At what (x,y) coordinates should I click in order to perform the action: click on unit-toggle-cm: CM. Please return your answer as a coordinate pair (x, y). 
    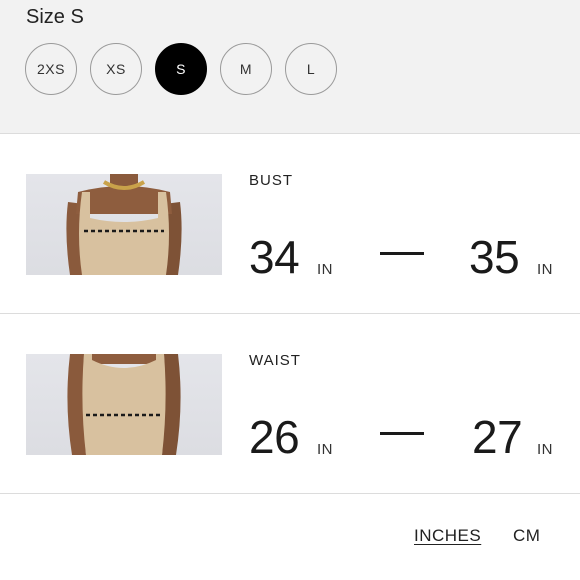
    Looking at the image, I should click on (526, 536).